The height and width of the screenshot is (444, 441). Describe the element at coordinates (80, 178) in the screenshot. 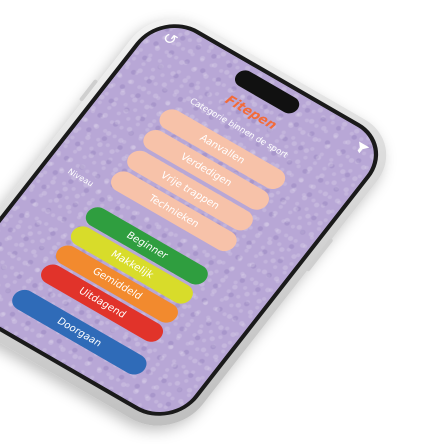

I see `niveau-label: Niveau` at that location.